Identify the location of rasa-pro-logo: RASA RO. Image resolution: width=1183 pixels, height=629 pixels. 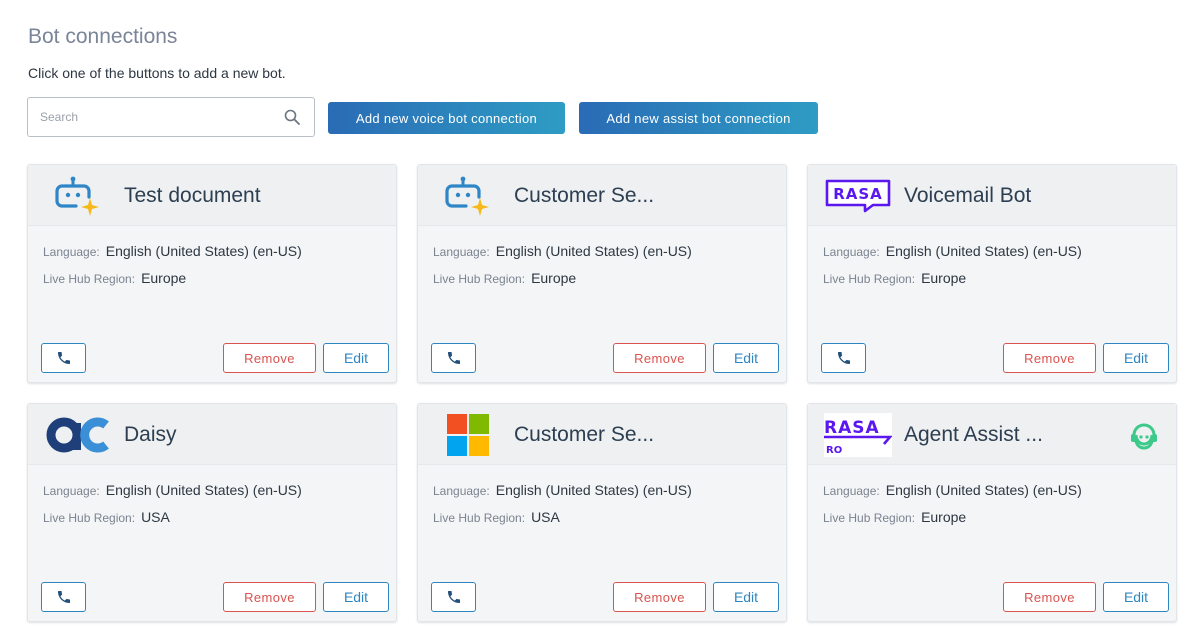
(858, 435).